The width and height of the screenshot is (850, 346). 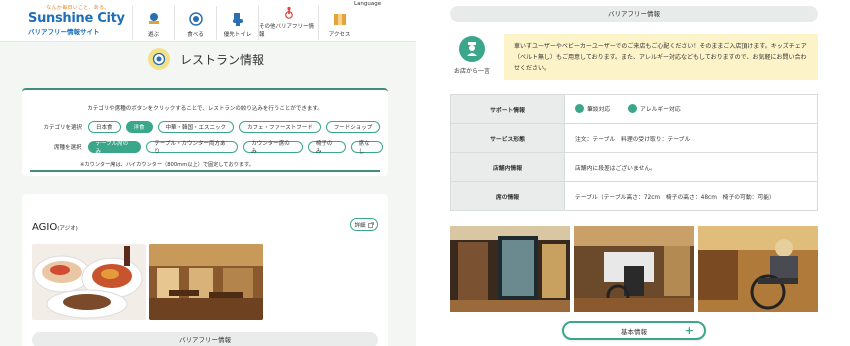 What do you see at coordinates (273, 148) in the screenshot?
I see `seat-chip: カウンター席のみ` at bounding box center [273, 148].